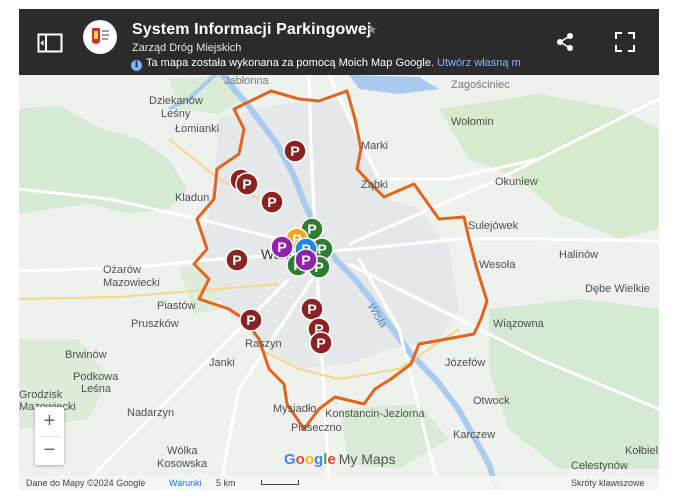  I want to click on info-icon: i, so click(136, 65).